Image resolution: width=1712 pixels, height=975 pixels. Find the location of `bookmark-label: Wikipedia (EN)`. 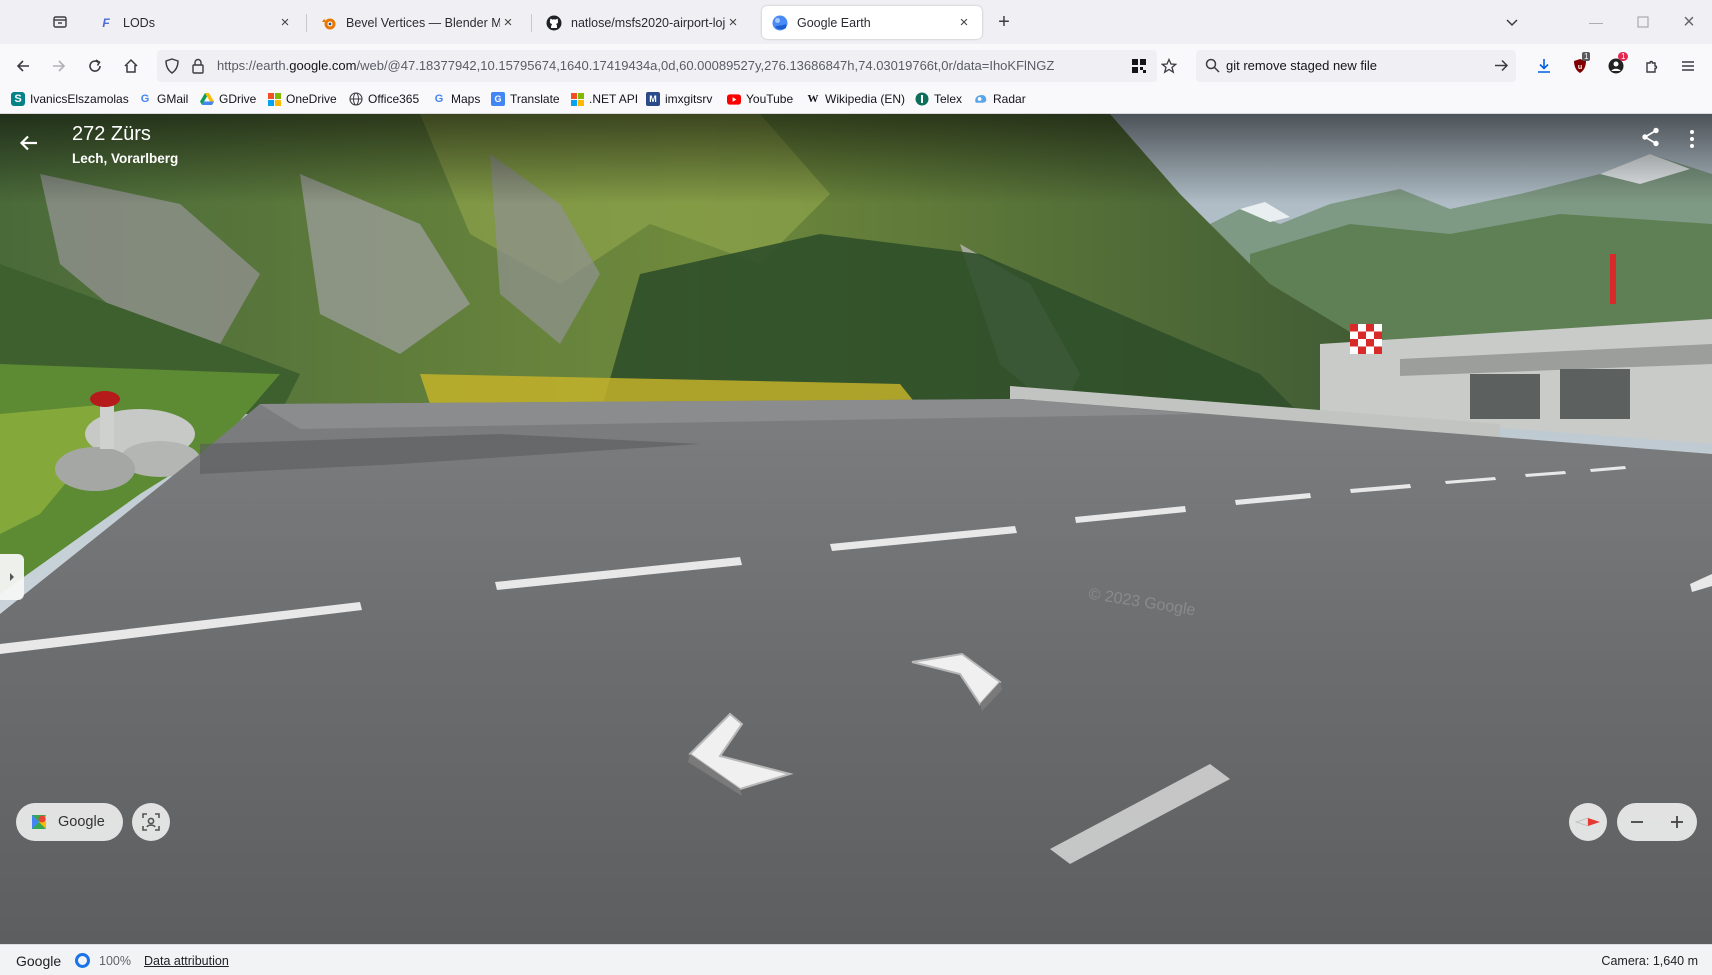

bookmark-label: Wikipedia (EN) is located at coordinates (865, 99).